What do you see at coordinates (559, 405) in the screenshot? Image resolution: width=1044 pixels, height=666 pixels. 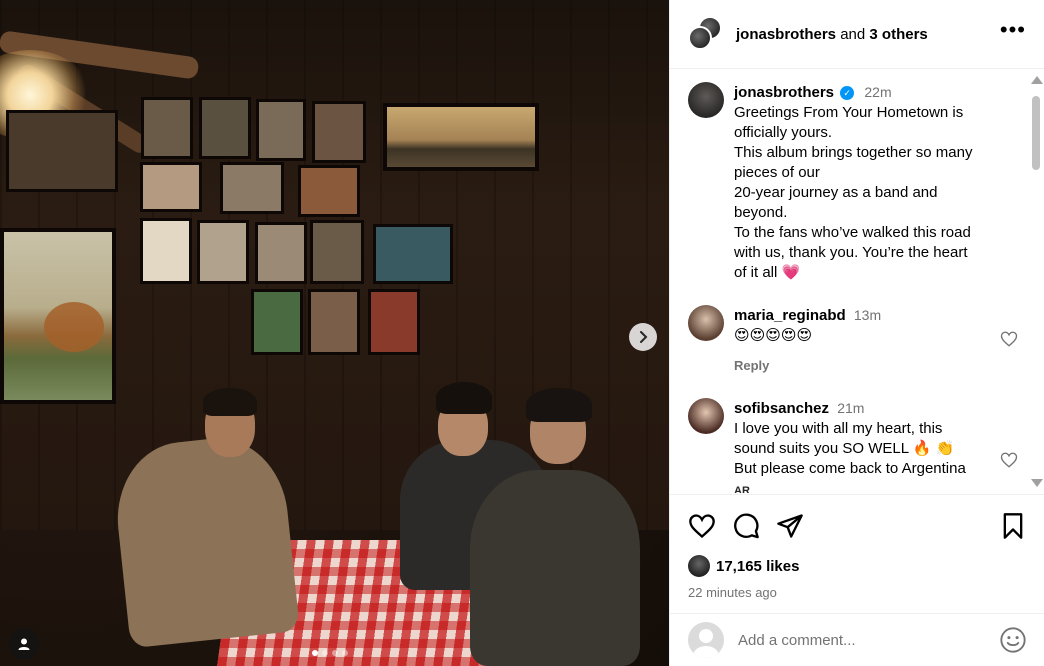 I see `person-right-hair` at bounding box center [559, 405].